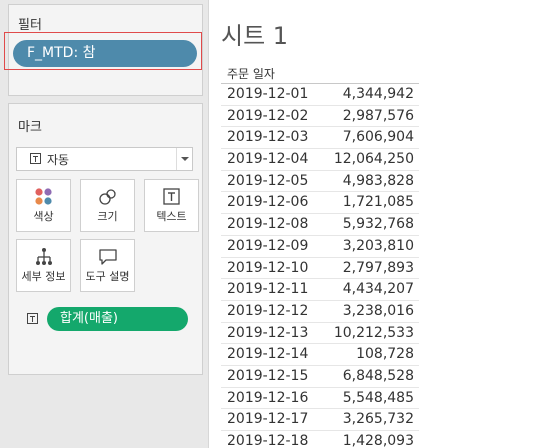 The width and height of the screenshot is (552, 448). What do you see at coordinates (320, 377) in the screenshot?
I see `table-row: 2019-12-15 6,848,528` at bounding box center [320, 377].